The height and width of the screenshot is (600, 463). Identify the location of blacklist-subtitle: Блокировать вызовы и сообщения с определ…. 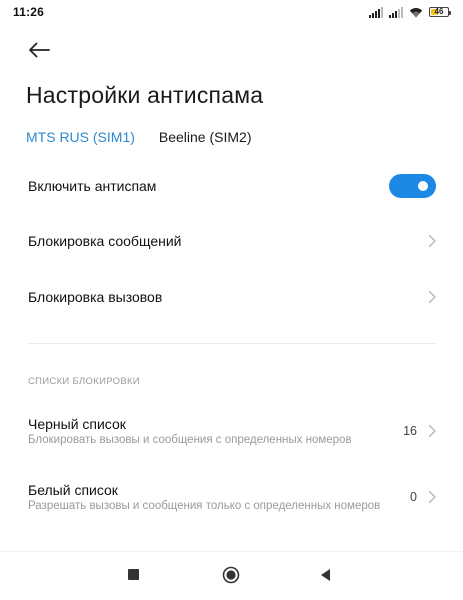
(190, 440).